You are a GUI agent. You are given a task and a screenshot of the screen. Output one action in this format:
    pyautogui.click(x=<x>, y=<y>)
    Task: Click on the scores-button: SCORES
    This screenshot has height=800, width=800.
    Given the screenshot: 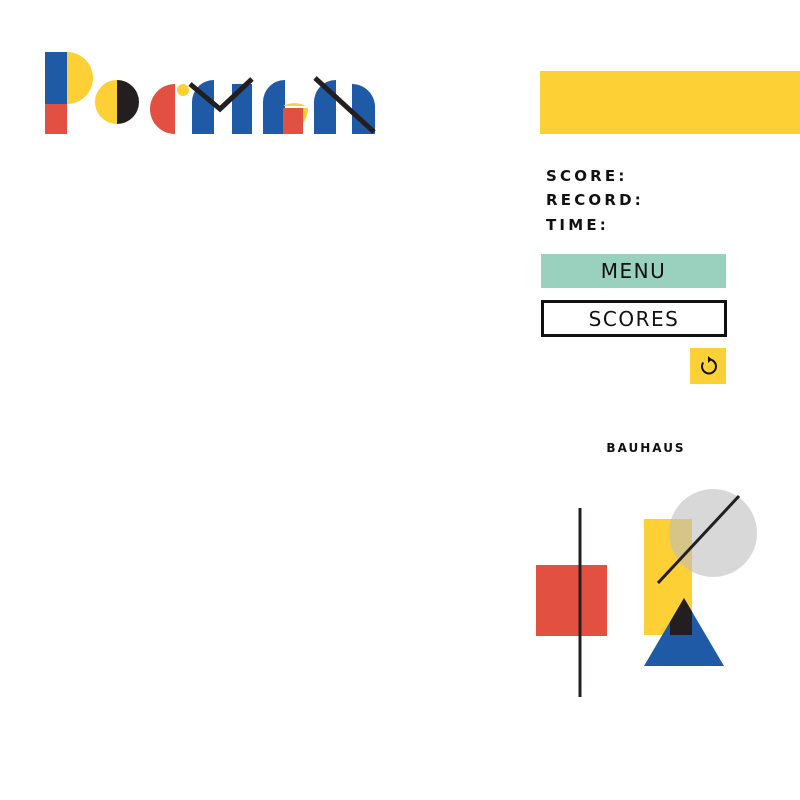 What is the action you would take?
    pyautogui.click(x=634, y=318)
    